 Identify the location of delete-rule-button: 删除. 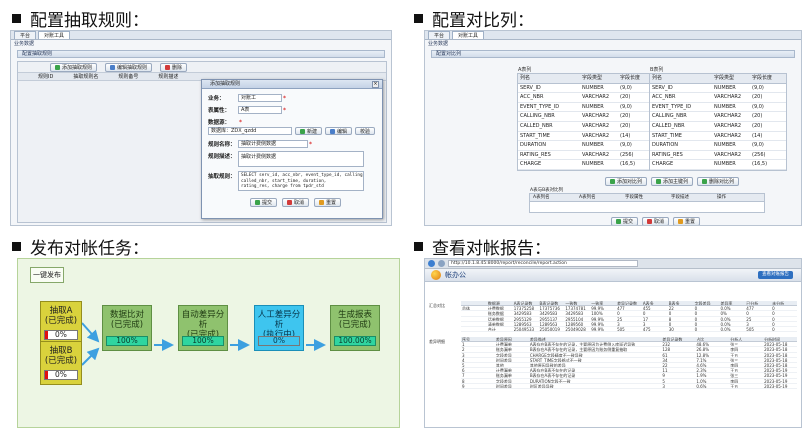
(174, 67).